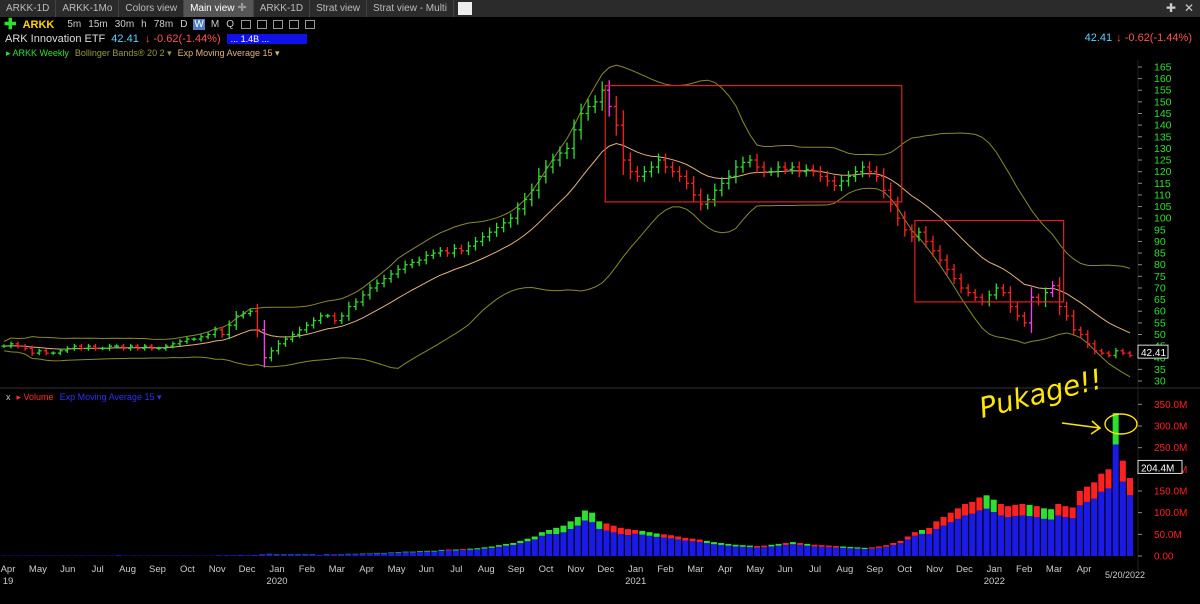  I want to click on y-tick-label: 155, so click(1163, 91).